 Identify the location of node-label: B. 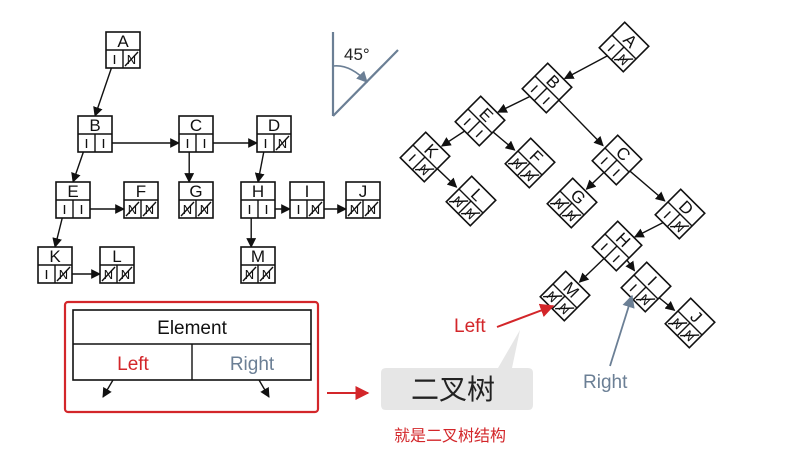
(94, 125).